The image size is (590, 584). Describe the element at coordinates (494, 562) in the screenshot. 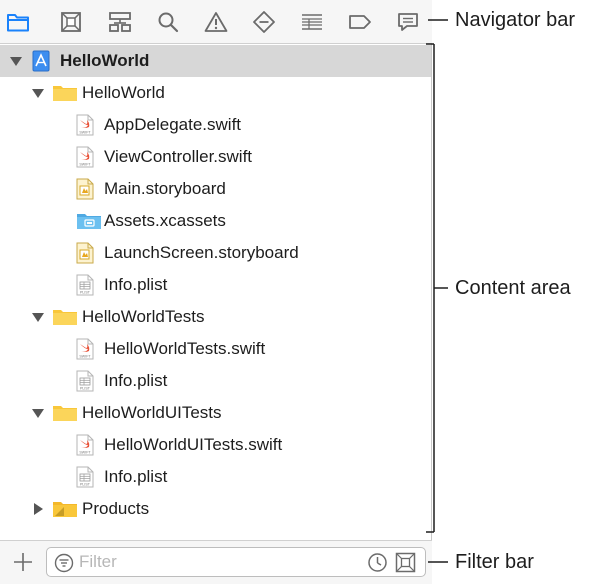

I see `filter-bar-callout: Filter bar` at that location.